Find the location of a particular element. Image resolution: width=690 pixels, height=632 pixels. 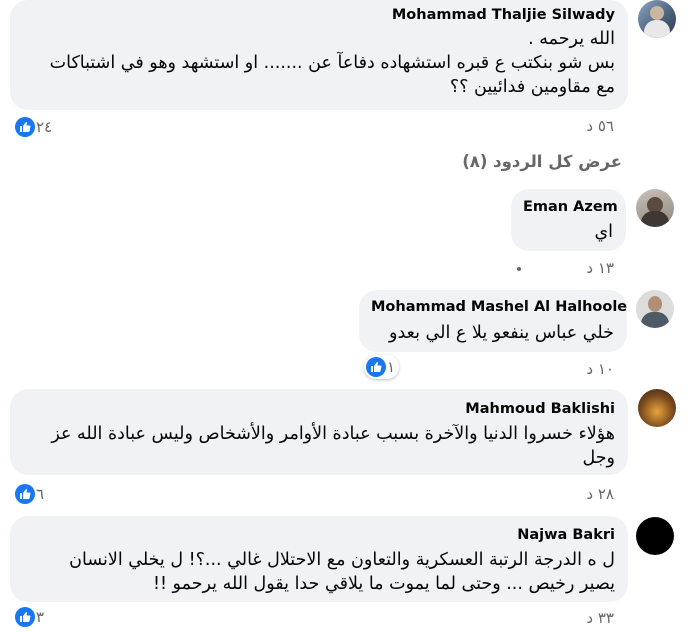

comment-text-line: الله يرحمه . is located at coordinates (571, 39).